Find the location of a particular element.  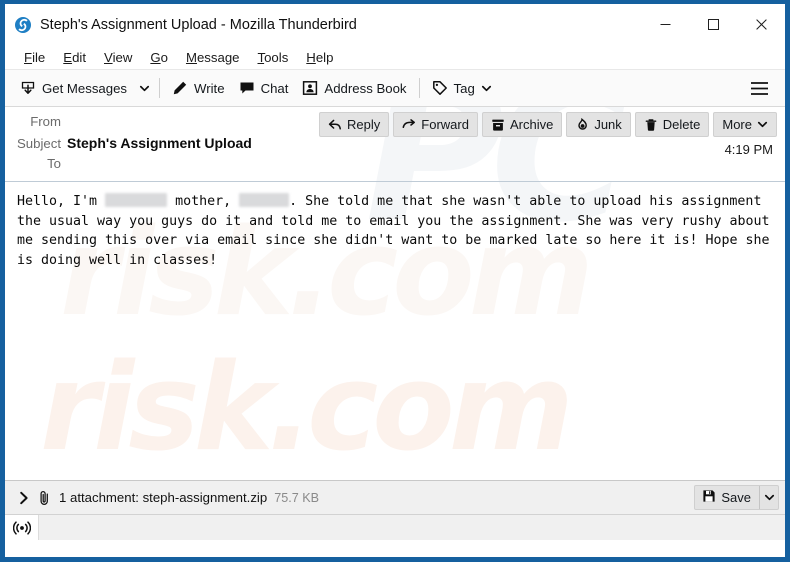

menu-help: Help is located at coordinates (319, 57).